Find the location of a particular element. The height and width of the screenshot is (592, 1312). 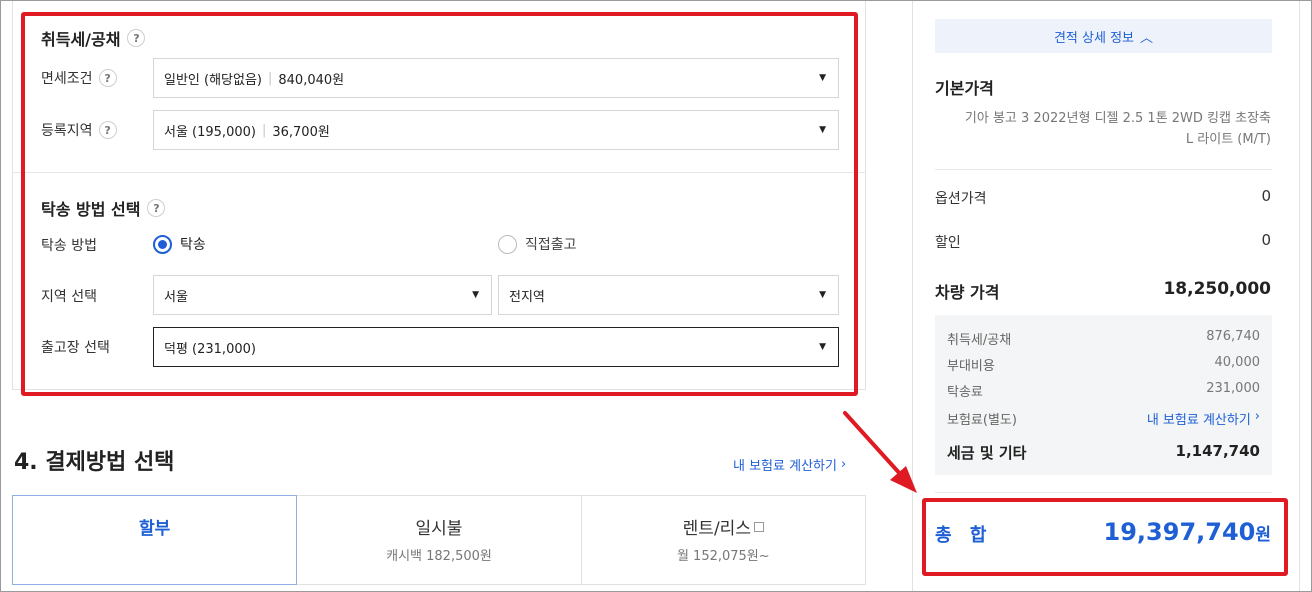

tax-section-title: 취득세/공채 ? is located at coordinates (93, 38).